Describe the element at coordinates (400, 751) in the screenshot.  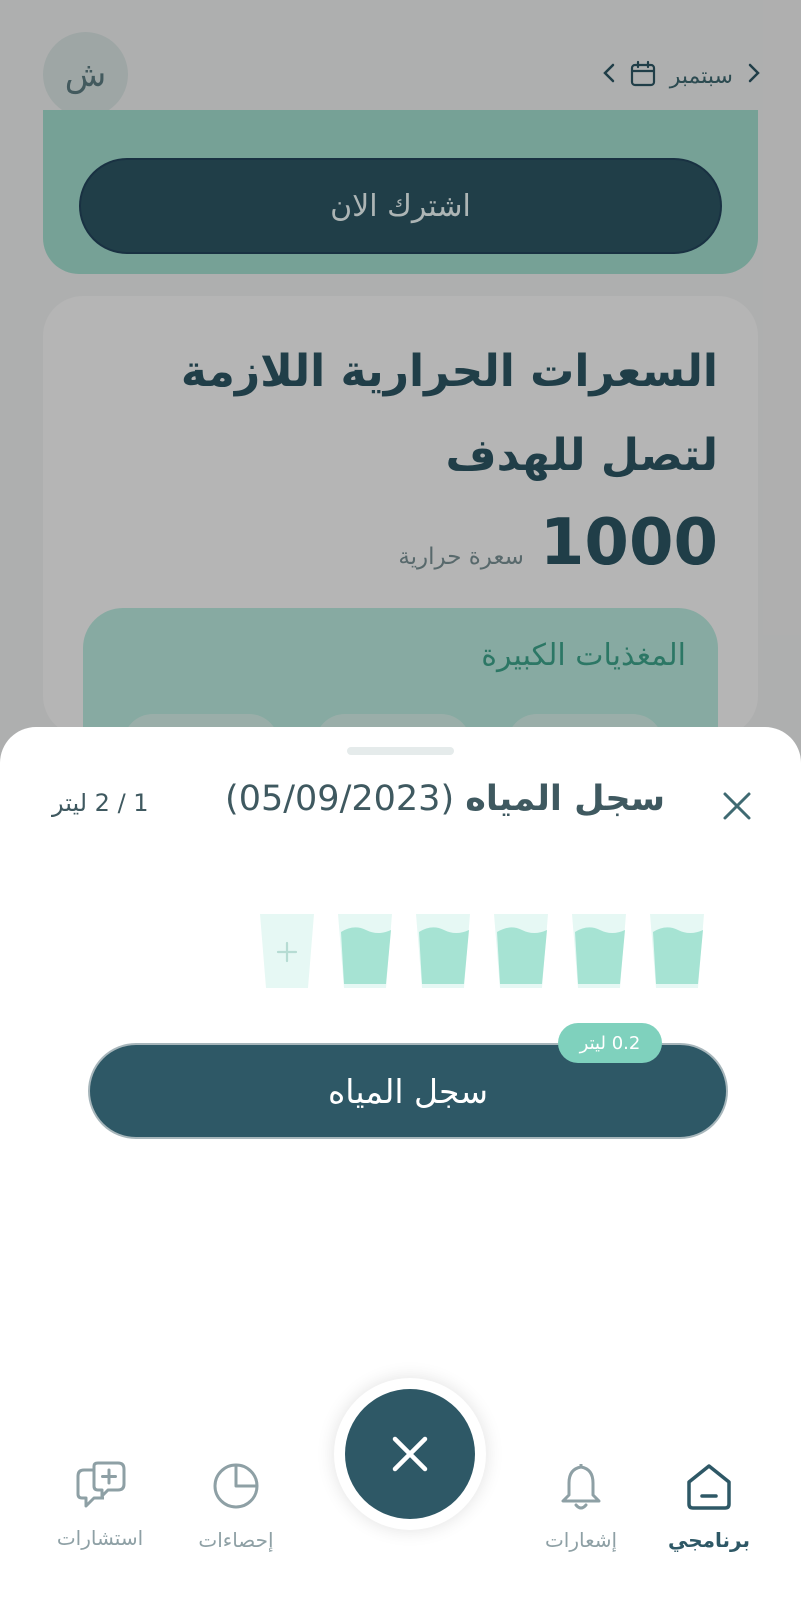
I see `drag-handle` at that location.